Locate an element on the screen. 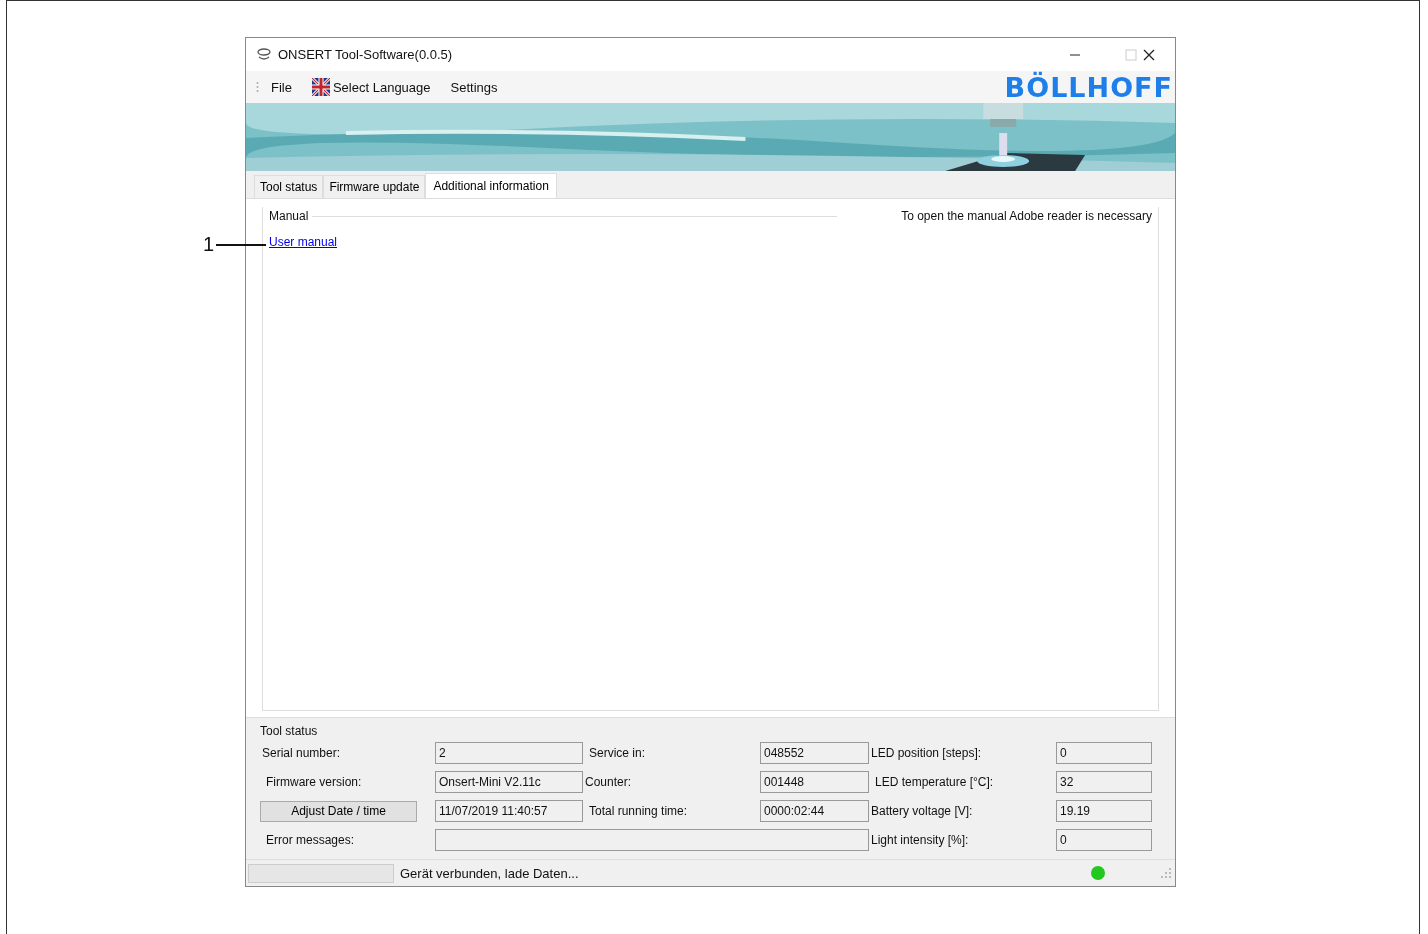 The height and width of the screenshot is (934, 1428). value-field: 32 is located at coordinates (1104, 782).